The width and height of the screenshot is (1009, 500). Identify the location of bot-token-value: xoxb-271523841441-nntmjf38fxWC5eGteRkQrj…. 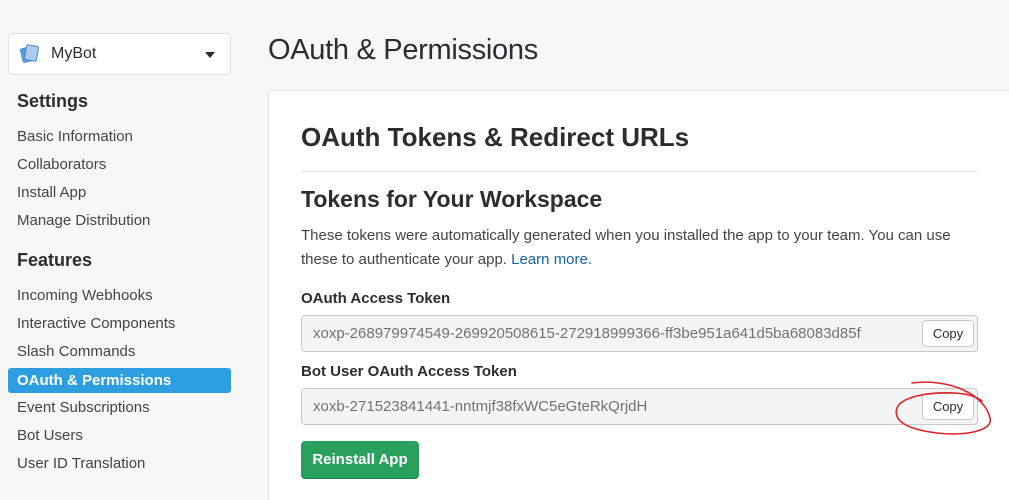
(617, 406).